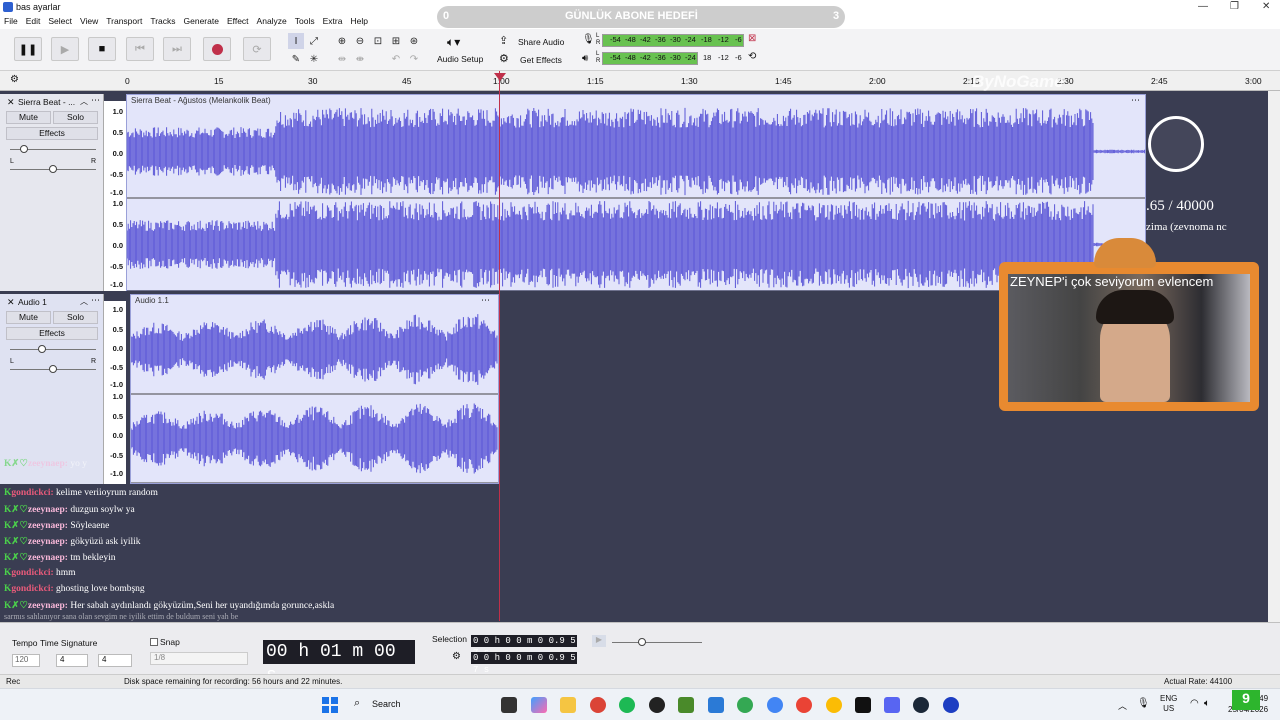 The image size is (1280, 720). What do you see at coordinates (541, 60) in the screenshot?
I see `get-effects-button: Get Effects` at bounding box center [541, 60].